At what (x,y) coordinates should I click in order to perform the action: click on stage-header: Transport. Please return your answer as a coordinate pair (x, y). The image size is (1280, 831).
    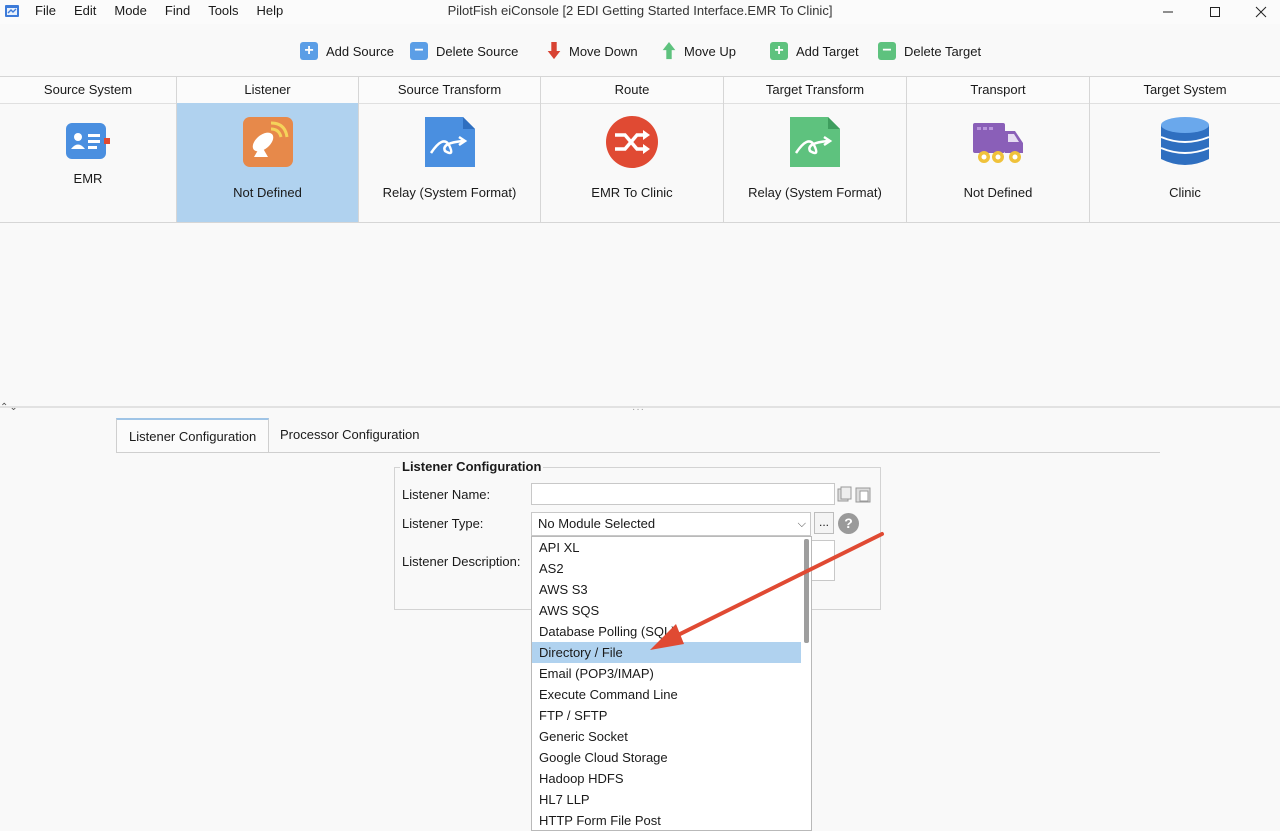
    Looking at the image, I should click on (998, 90).